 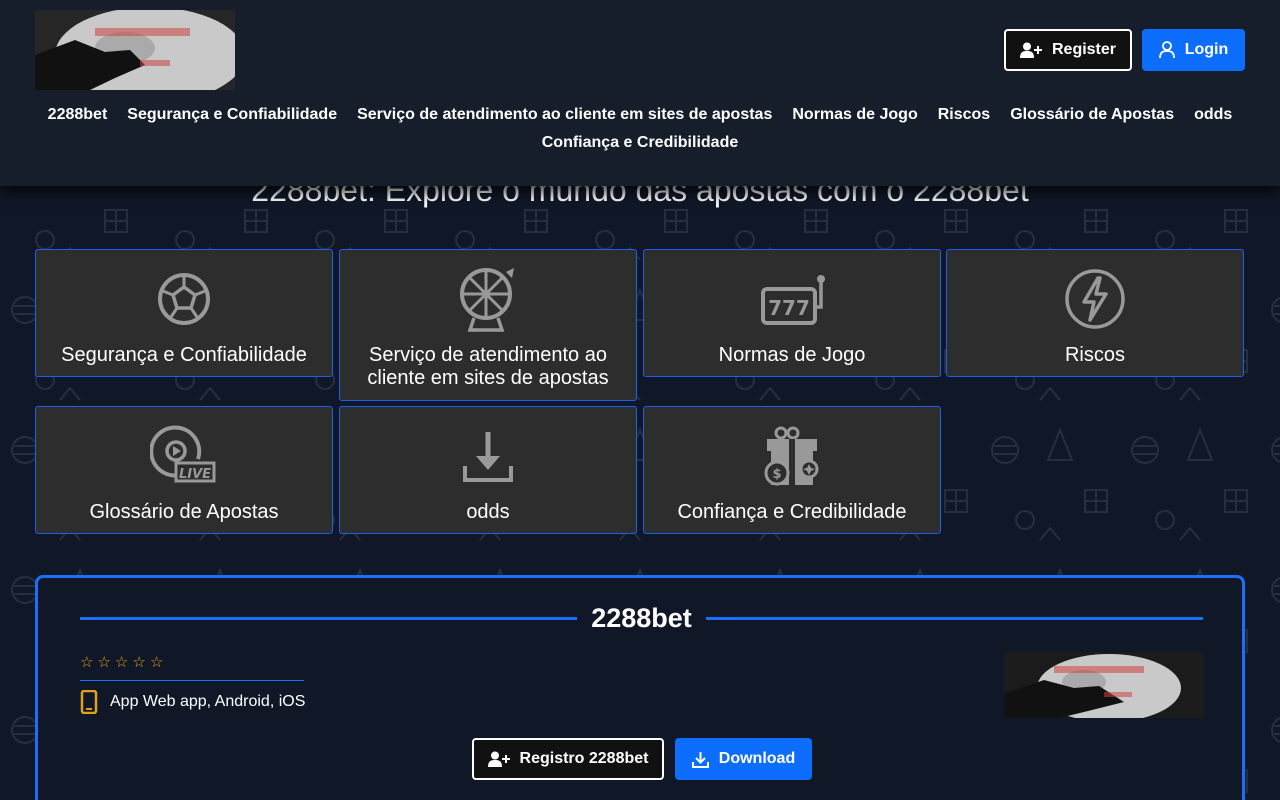 I want to click on card-glossario: LIVE Glossário de Apostas, so click(x=184, y=470).